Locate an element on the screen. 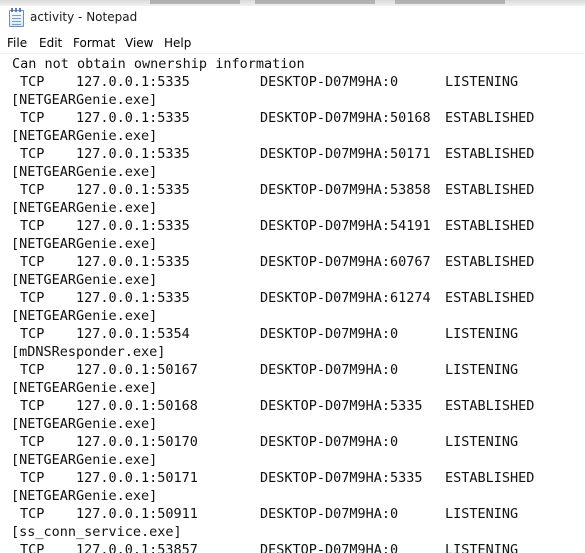 The width and height of the screenshot is (585, 553). menu-bar: File Edit Format View Help is located at coordinates (292, 42).